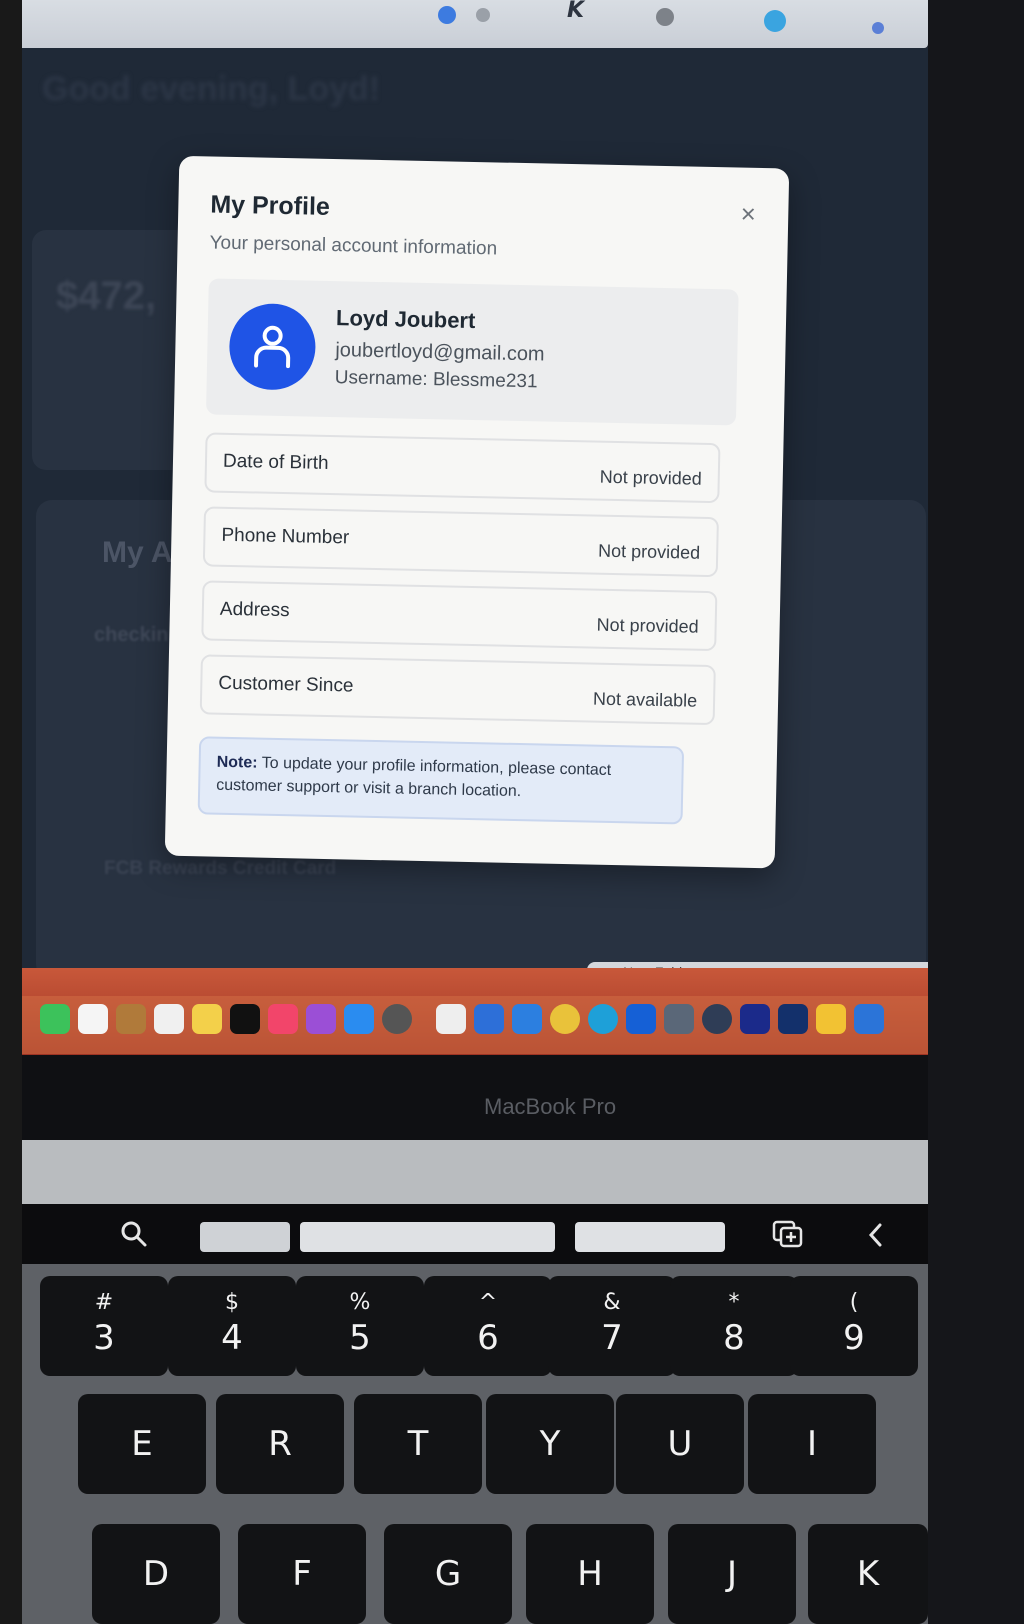 This screenshot has width=1024, height=1624. I want to click on folder-icon, so click(831, 1019).